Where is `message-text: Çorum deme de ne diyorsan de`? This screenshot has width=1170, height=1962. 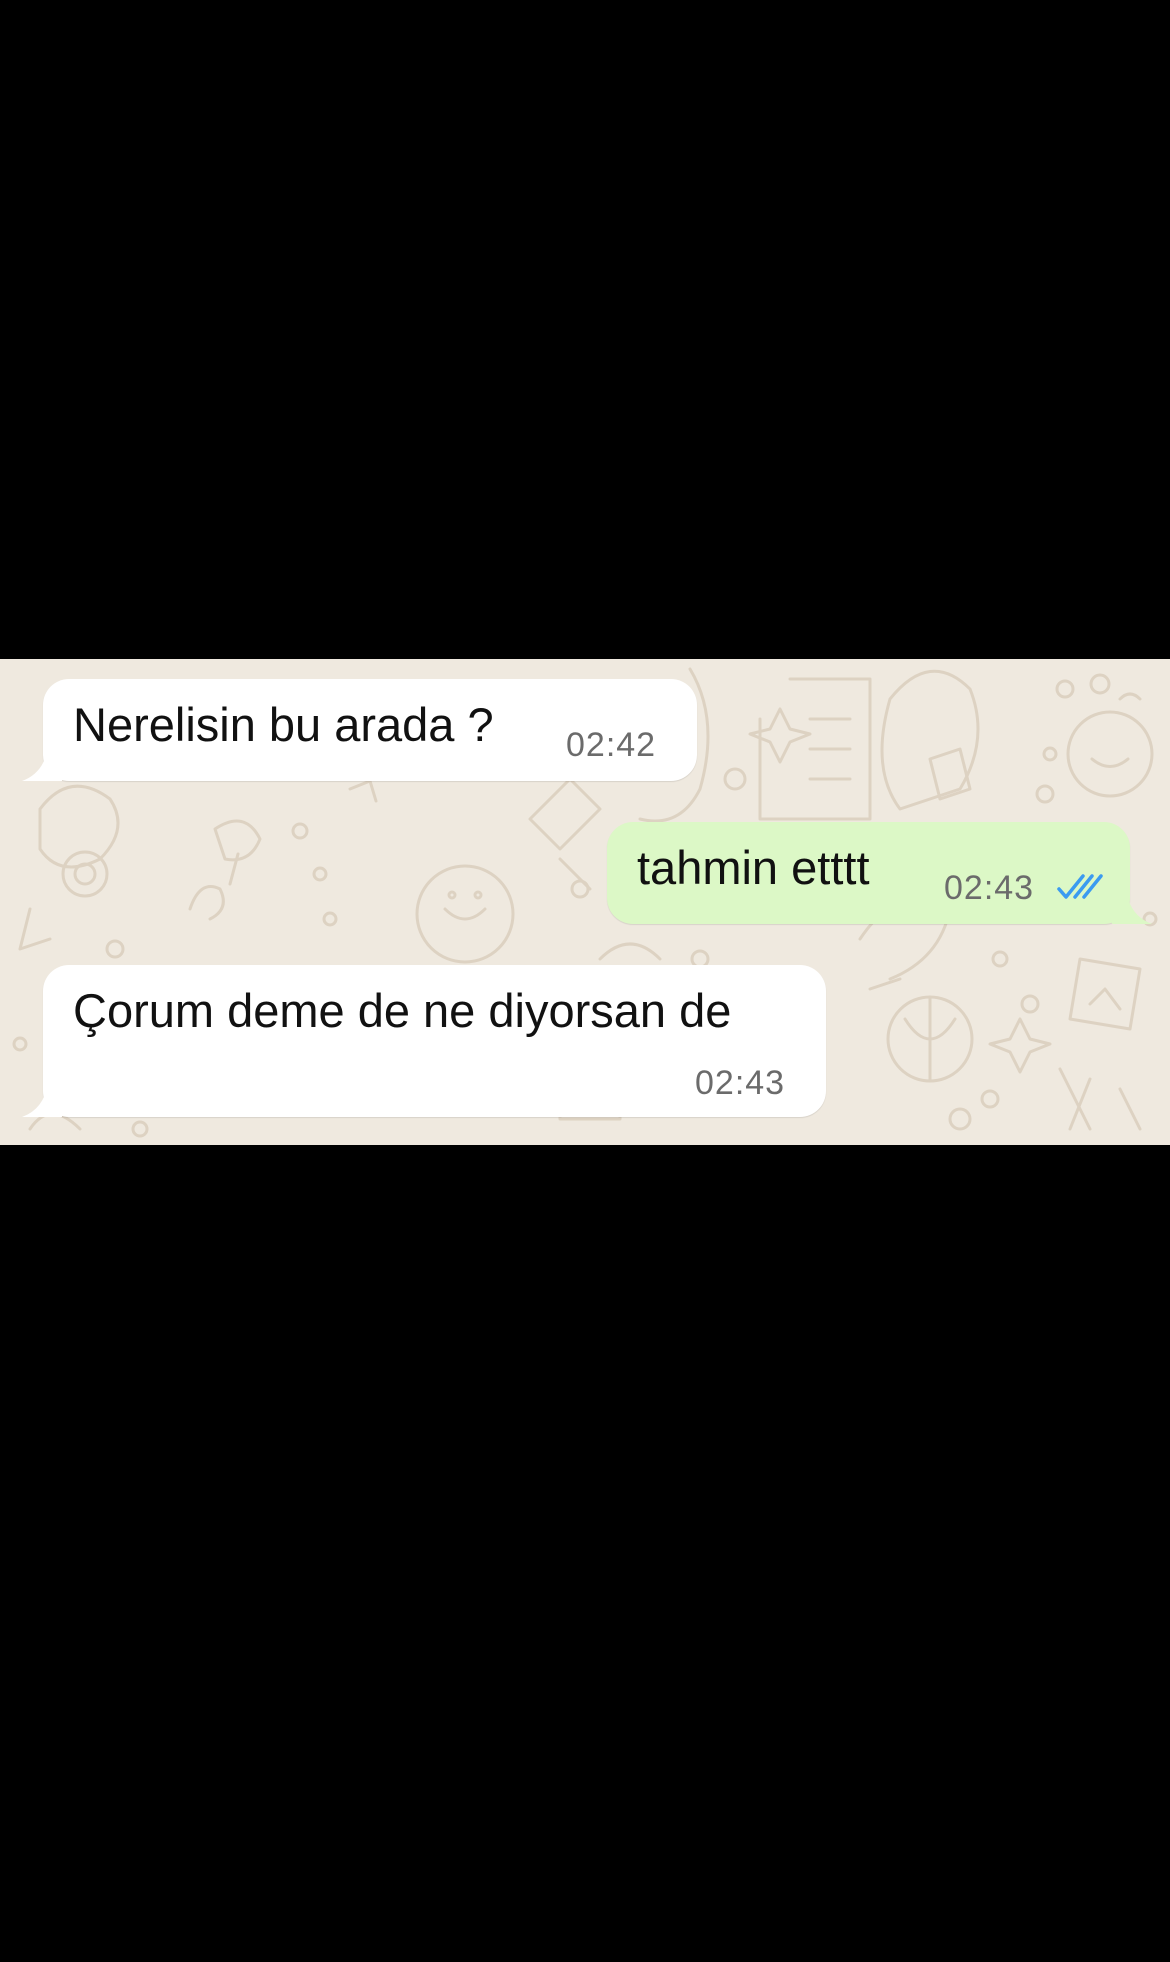
message-text: Çorum deme de ne diyorsan de is located at coordinates (402, 1010).